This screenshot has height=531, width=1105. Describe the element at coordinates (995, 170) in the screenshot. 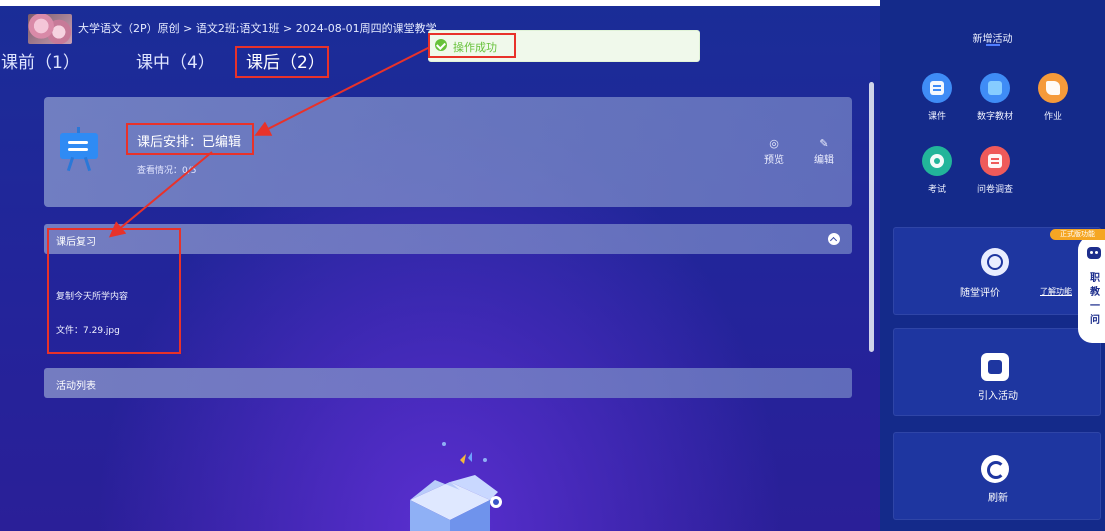

I see `tool-survey: 问卷调查` at that location.